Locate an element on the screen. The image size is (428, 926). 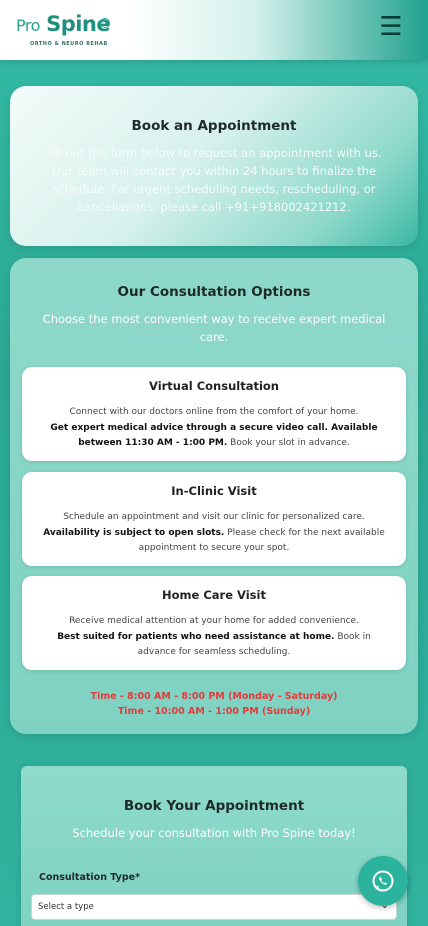
consultation-type-value: Select a type is located at coordinates (66, 907).